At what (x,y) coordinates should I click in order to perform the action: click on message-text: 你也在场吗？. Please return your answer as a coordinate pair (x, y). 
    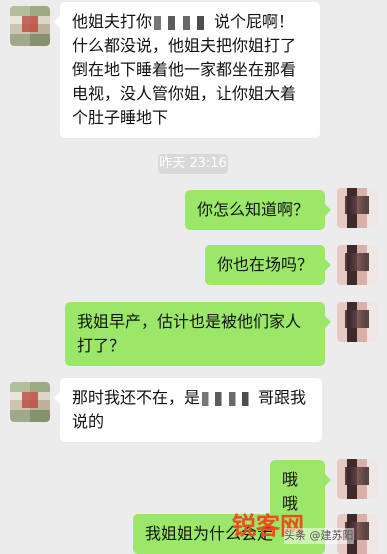
    Looking at the image, I should click on (265, 264).